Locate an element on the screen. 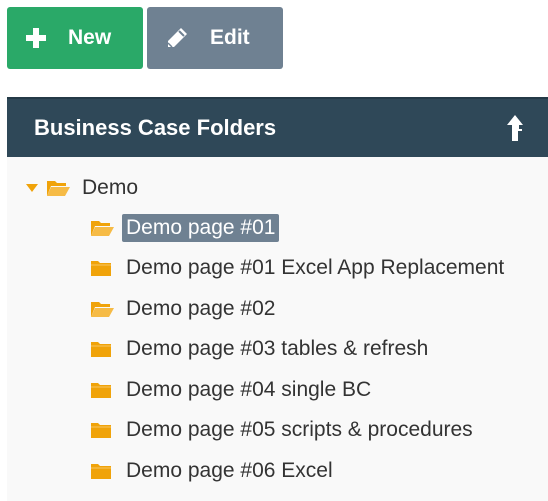  tree-item-demo-page-06: Demo page #06 Excel is located at coordinates (213, 471).